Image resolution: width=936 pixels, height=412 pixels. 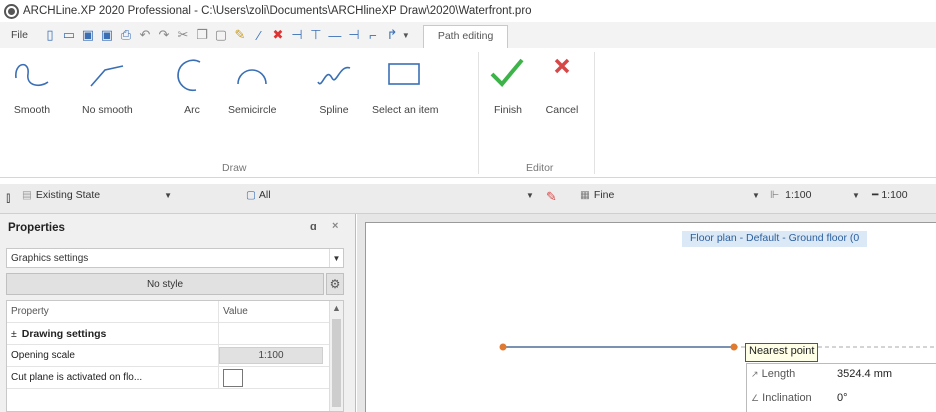 What do you see at coordinates (336, 363) in the screenshot?
I see `scroll-thumb` at bounding box center [336, 363].